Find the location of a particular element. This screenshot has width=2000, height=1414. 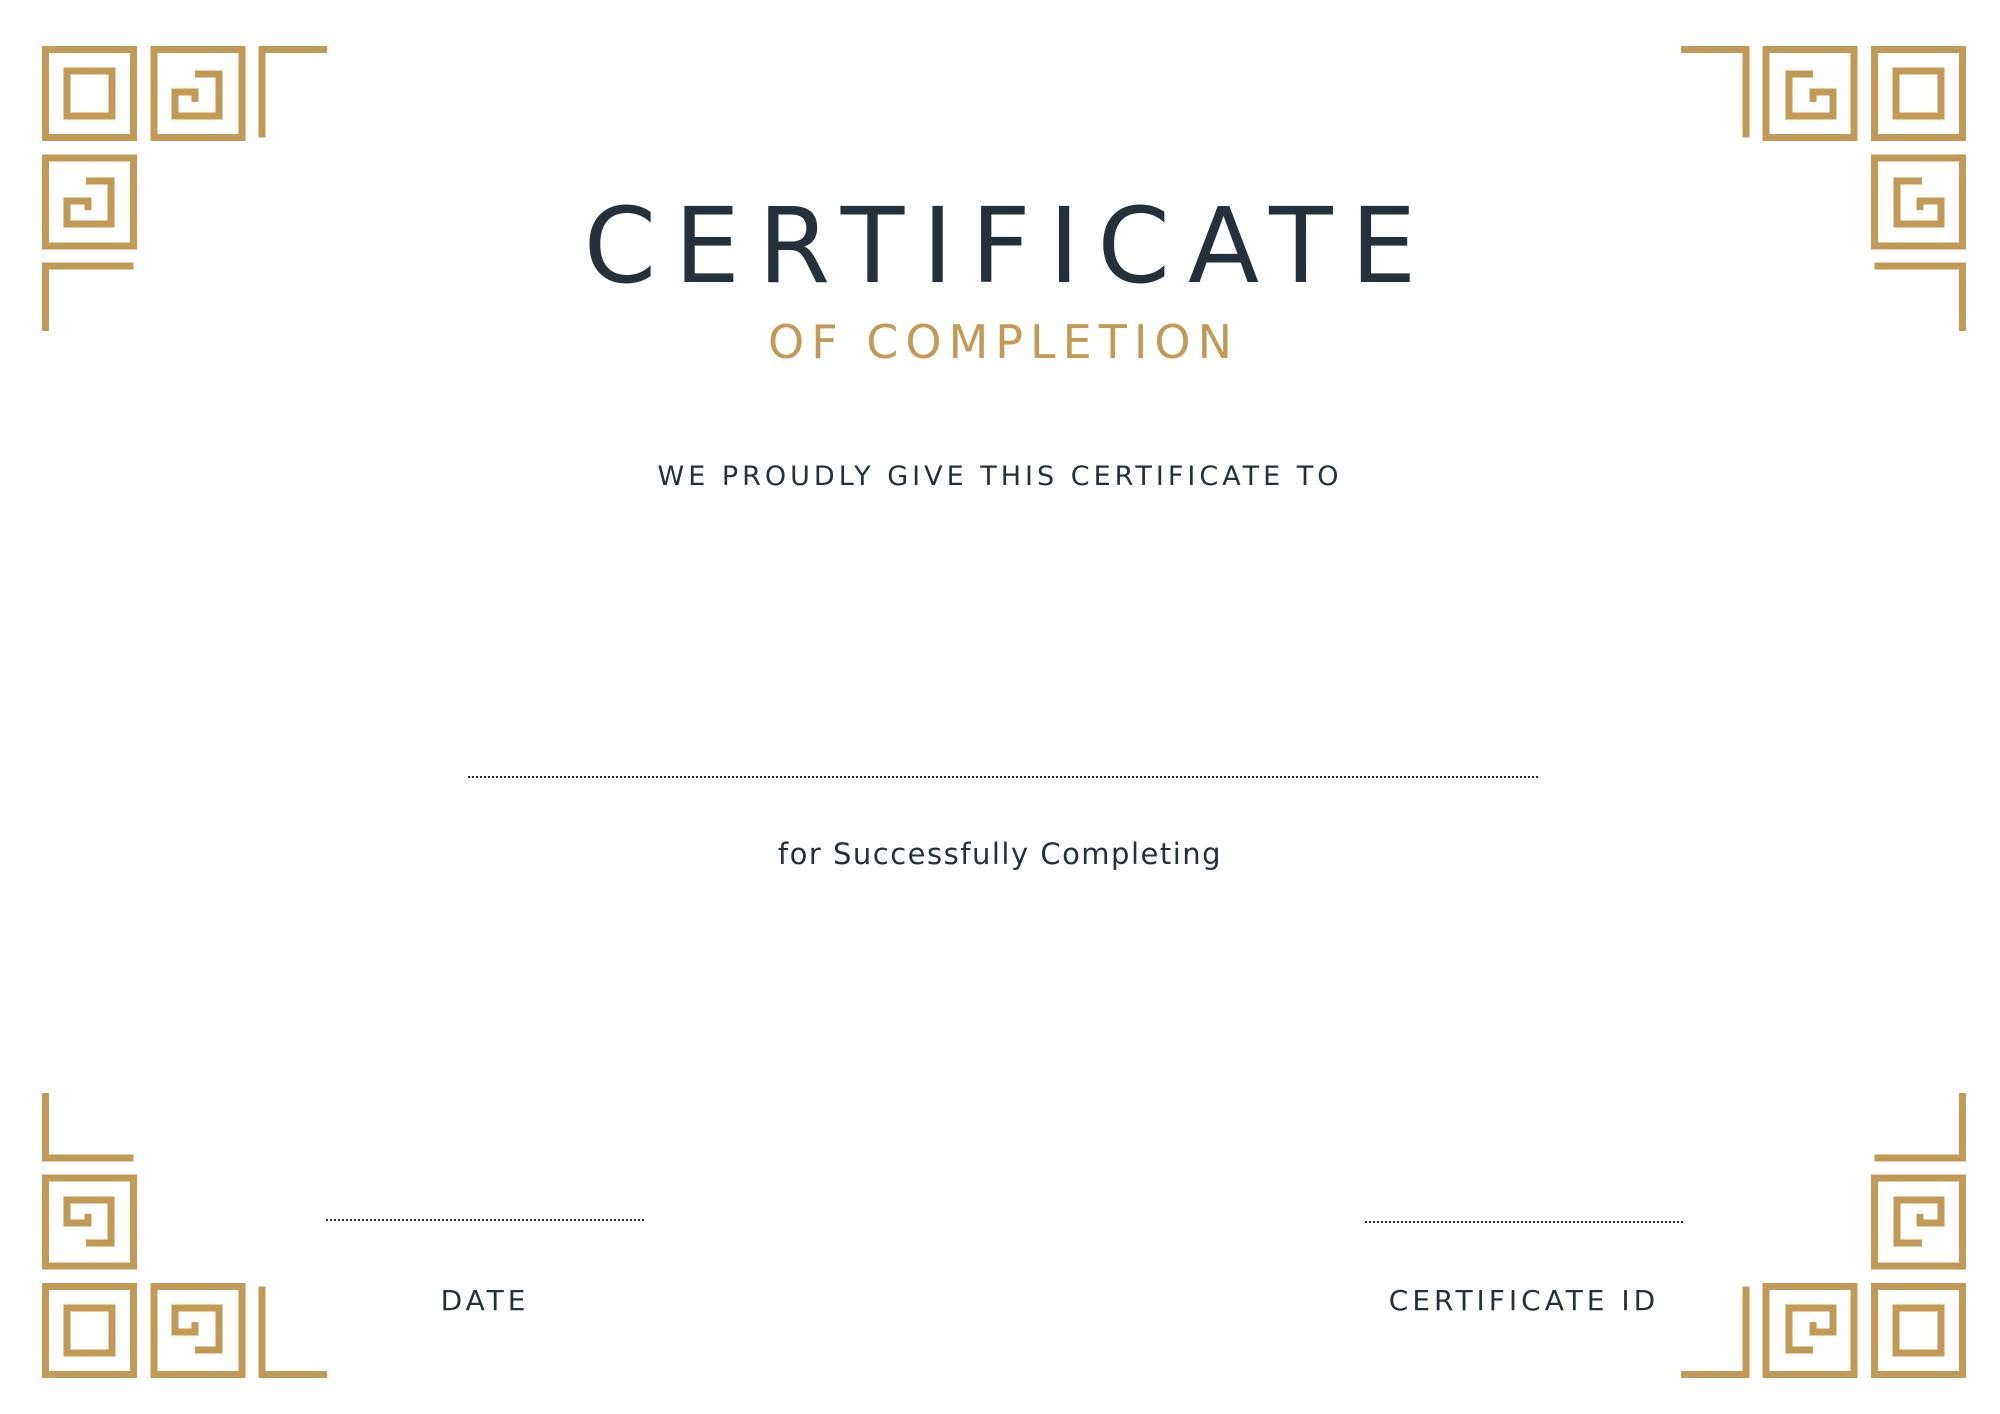

presentation-text: WE PROUDLY GIVE THIS CERTIFICATE TO is located at coordinates (1000, 476).